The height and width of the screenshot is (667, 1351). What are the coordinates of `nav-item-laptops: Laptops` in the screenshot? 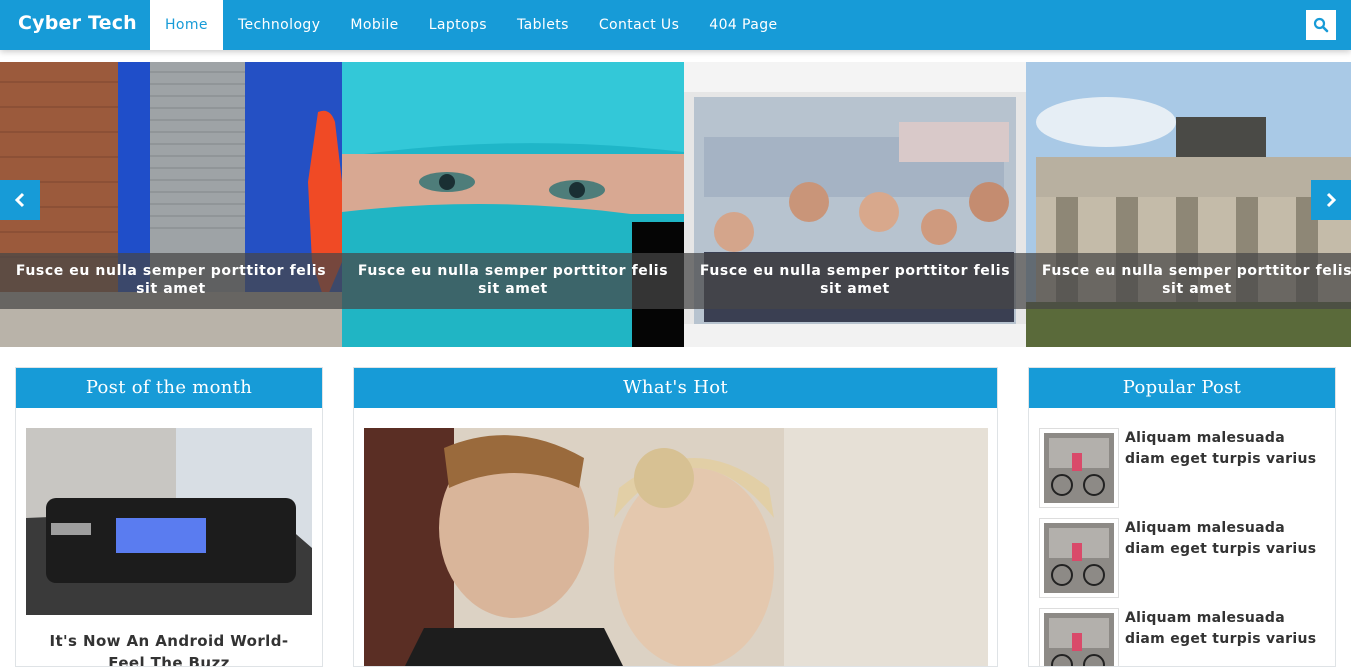 It's located at (458, 25).